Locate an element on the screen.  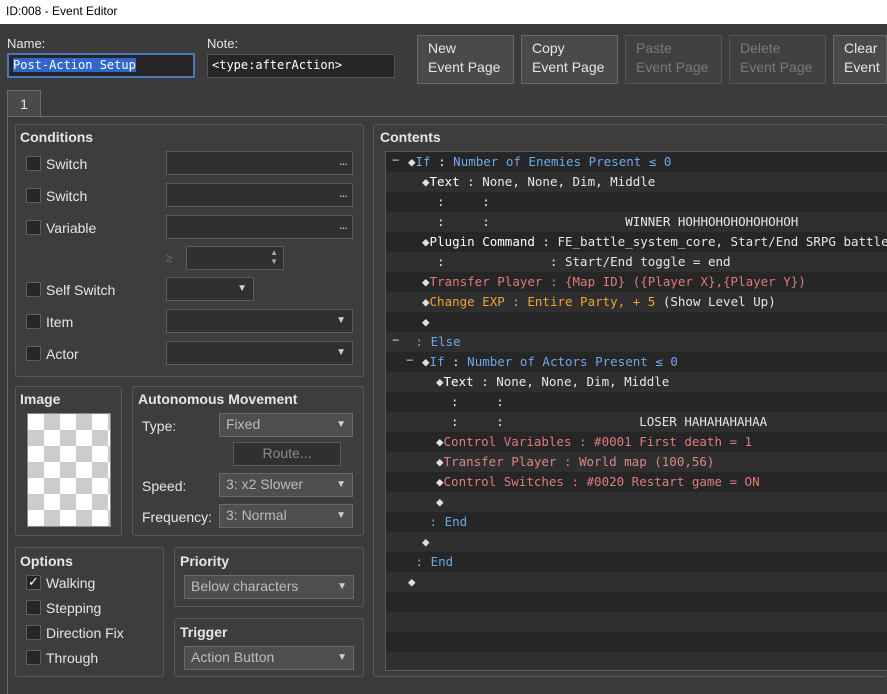
item-select: ▼ is located at coordinates (259, 321).